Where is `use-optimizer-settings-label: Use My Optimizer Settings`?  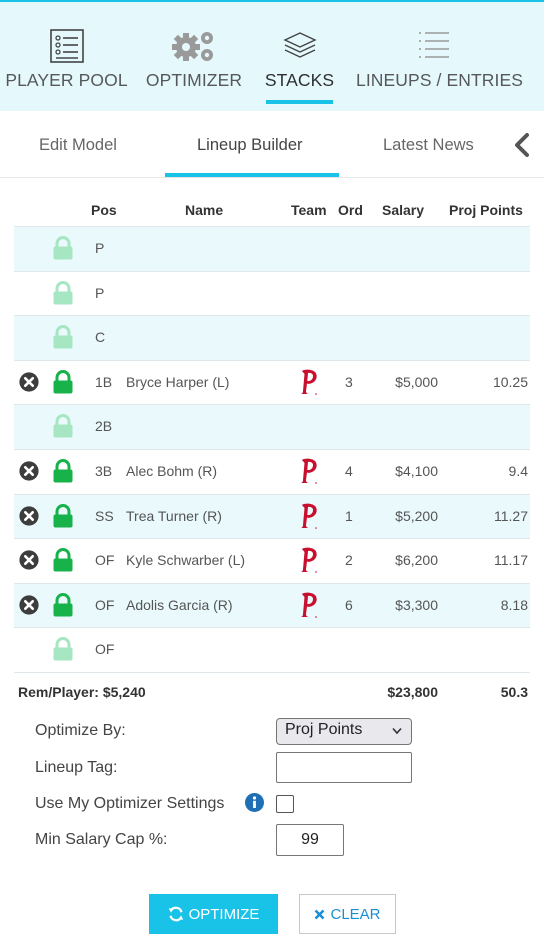
use-optimizer-settings-label: Use My Optimizer Settings is located at coordinates (130, 803).